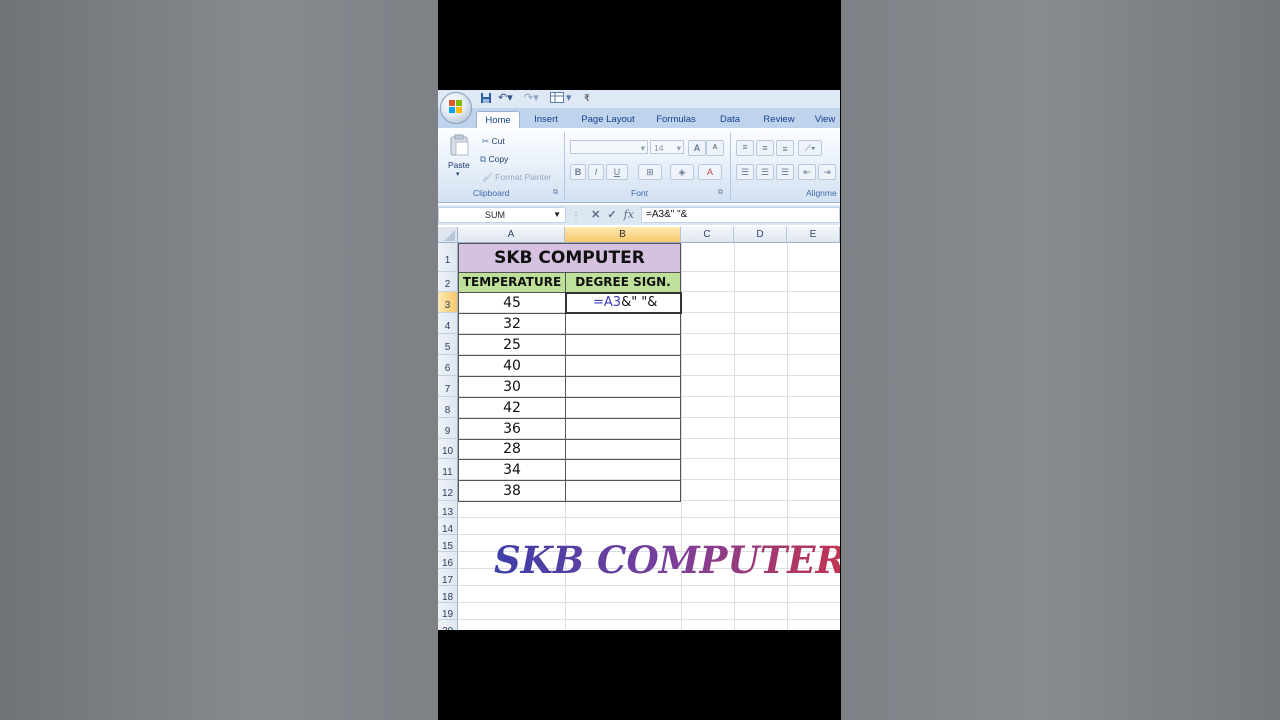 This screenshot has height=720, width=1280. What do you see at coordinates (505, 98) in the screenshot?
I see `undo-icon: ↶▾` at bounding box center [505, 98].